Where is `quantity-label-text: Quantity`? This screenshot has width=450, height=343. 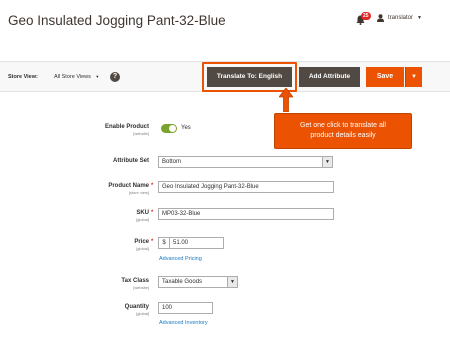 quantity-label-text: Quantity is located at coordinates (136, 307).